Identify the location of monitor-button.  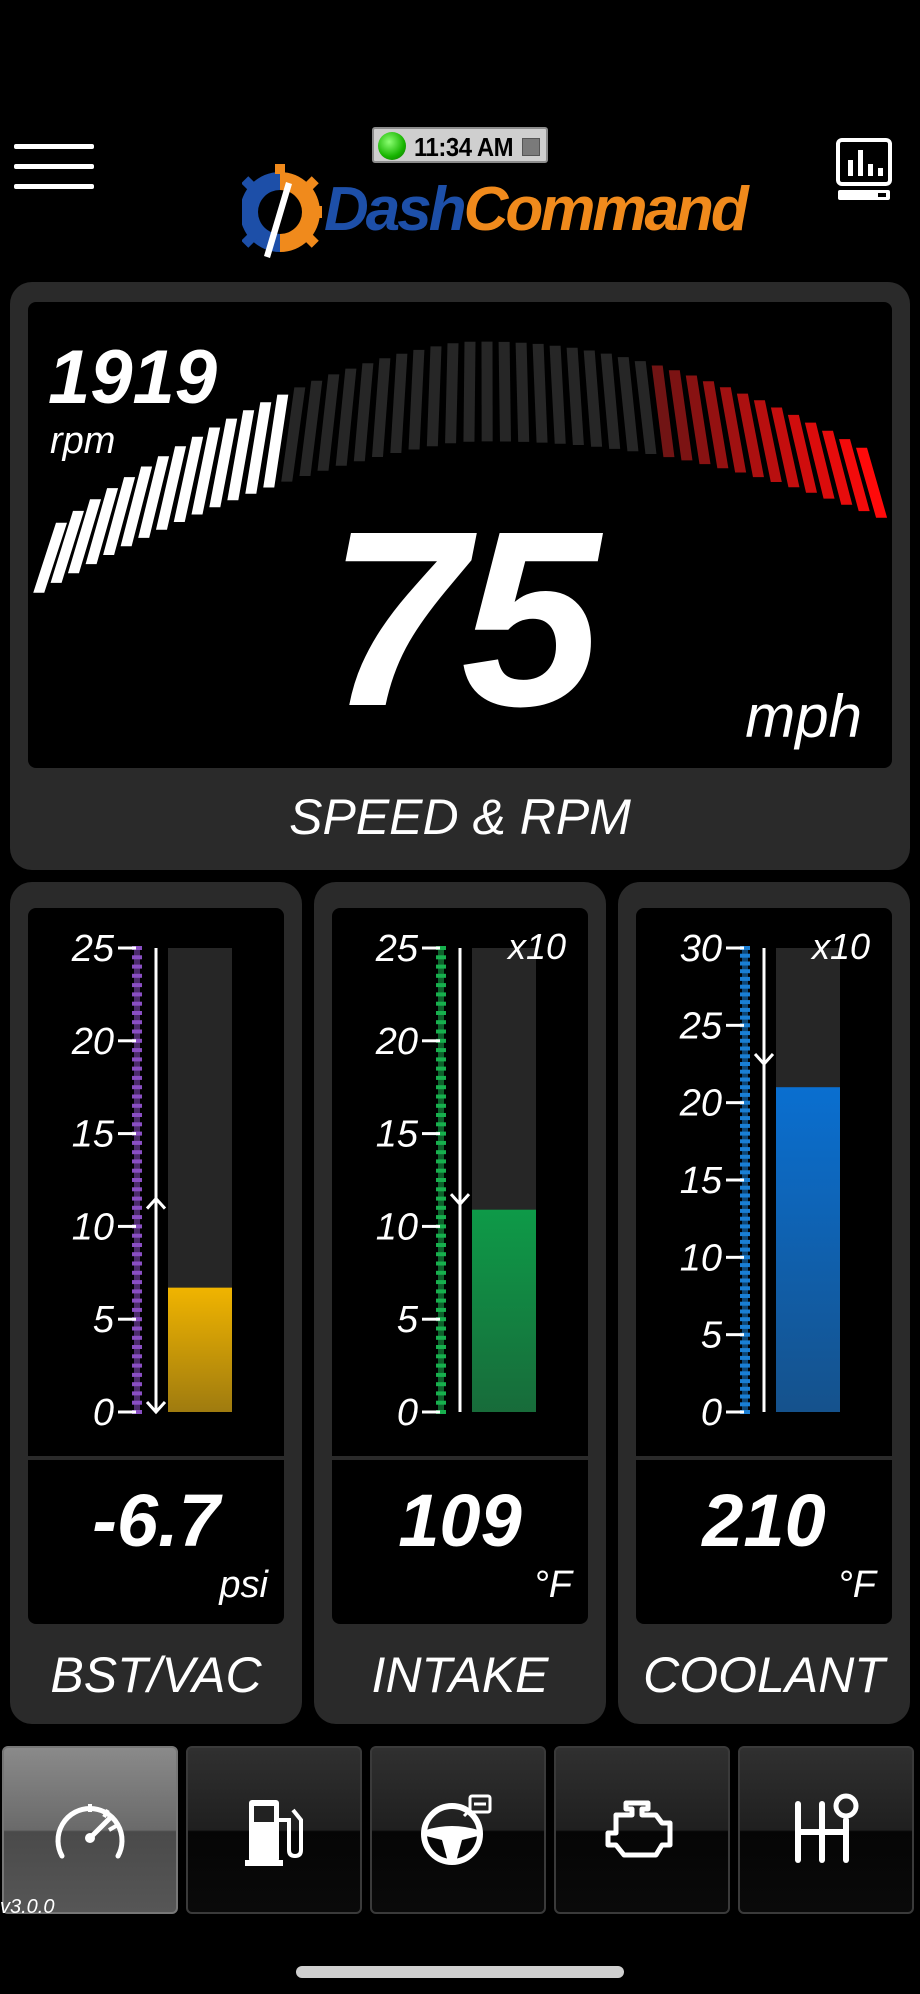
(864, 170).